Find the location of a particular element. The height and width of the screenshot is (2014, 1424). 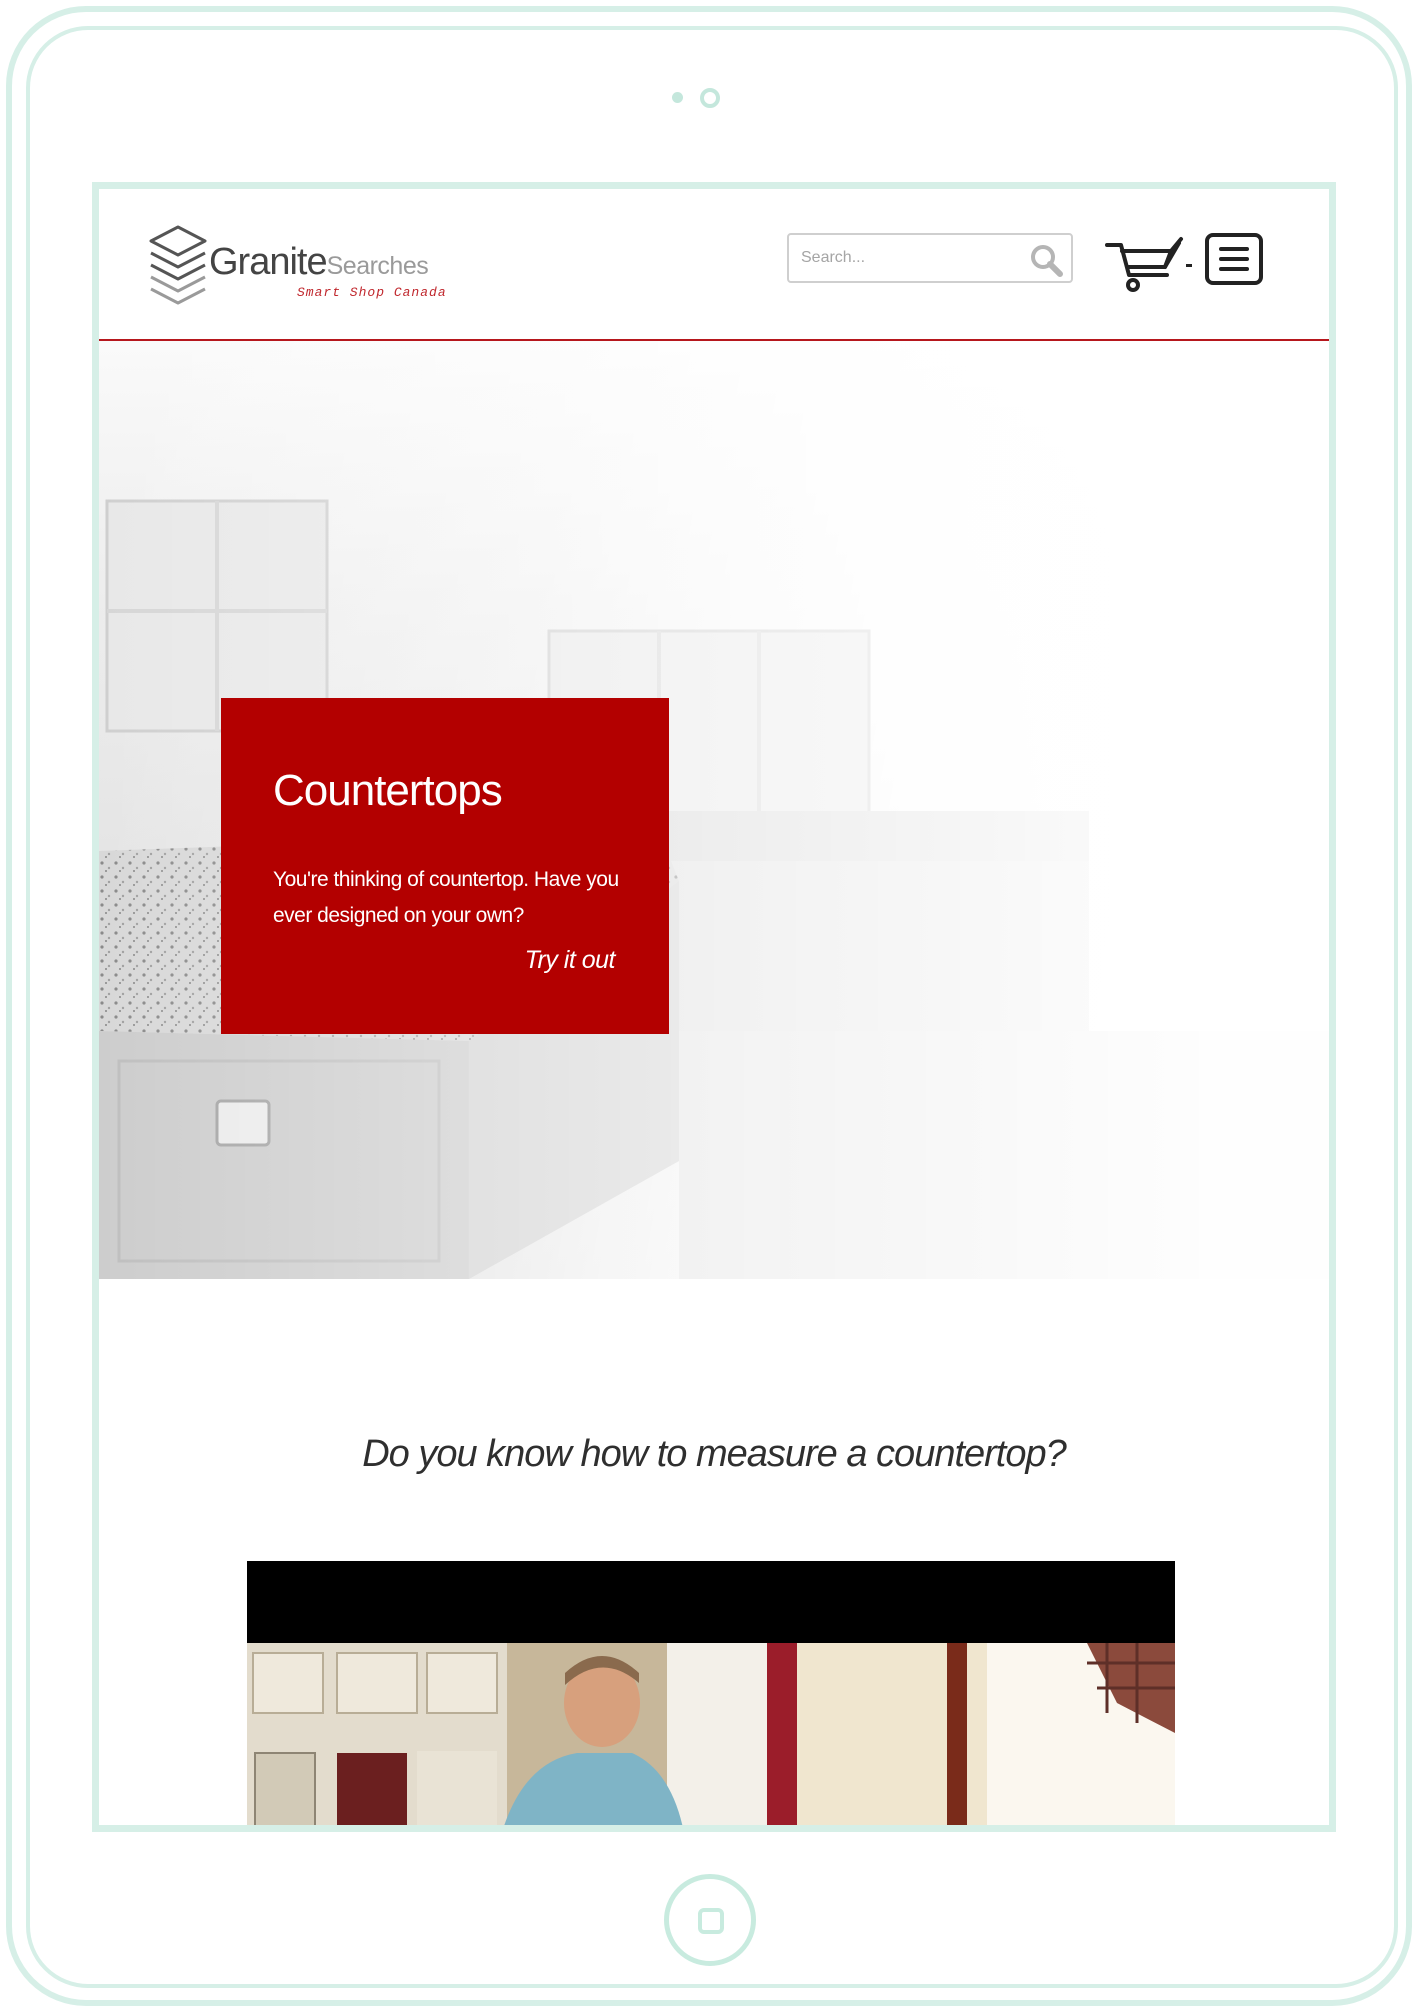

search-input is located at coordinates (911, 258).